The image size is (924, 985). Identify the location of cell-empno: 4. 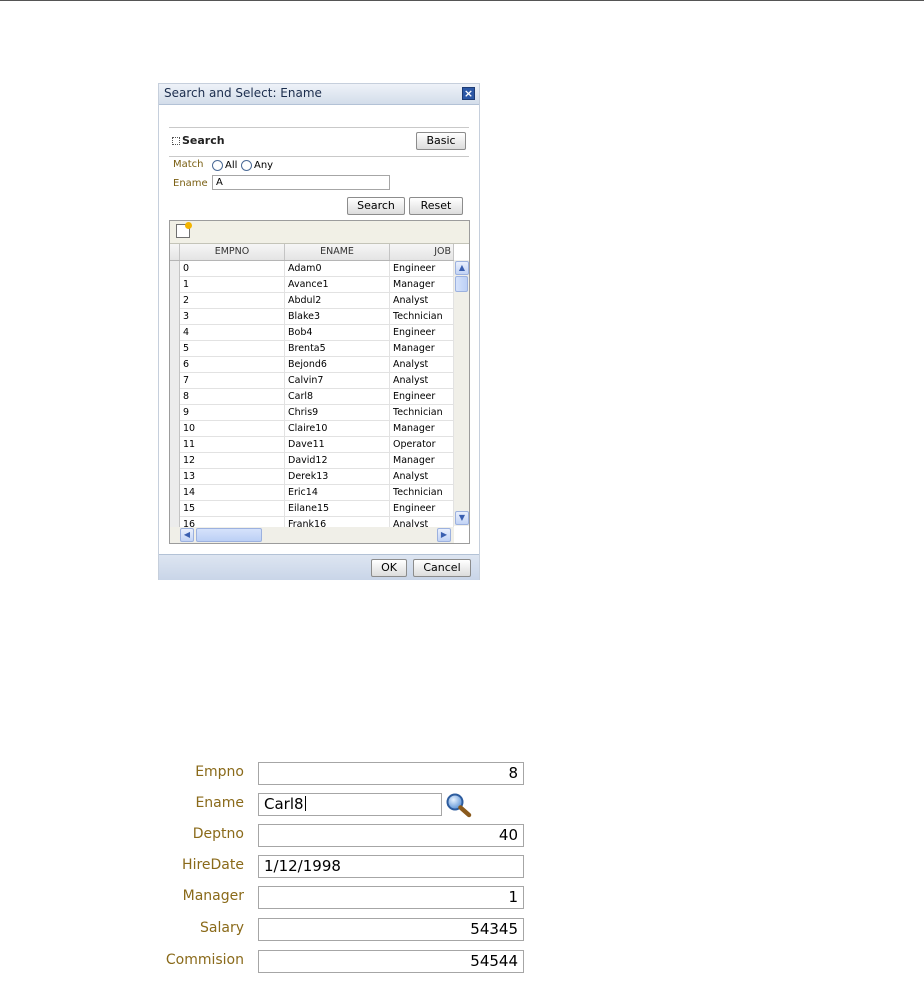
(232, 333).